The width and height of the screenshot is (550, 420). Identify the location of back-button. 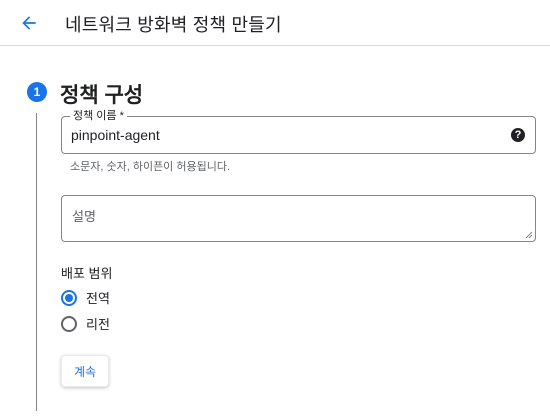
(29, 23).